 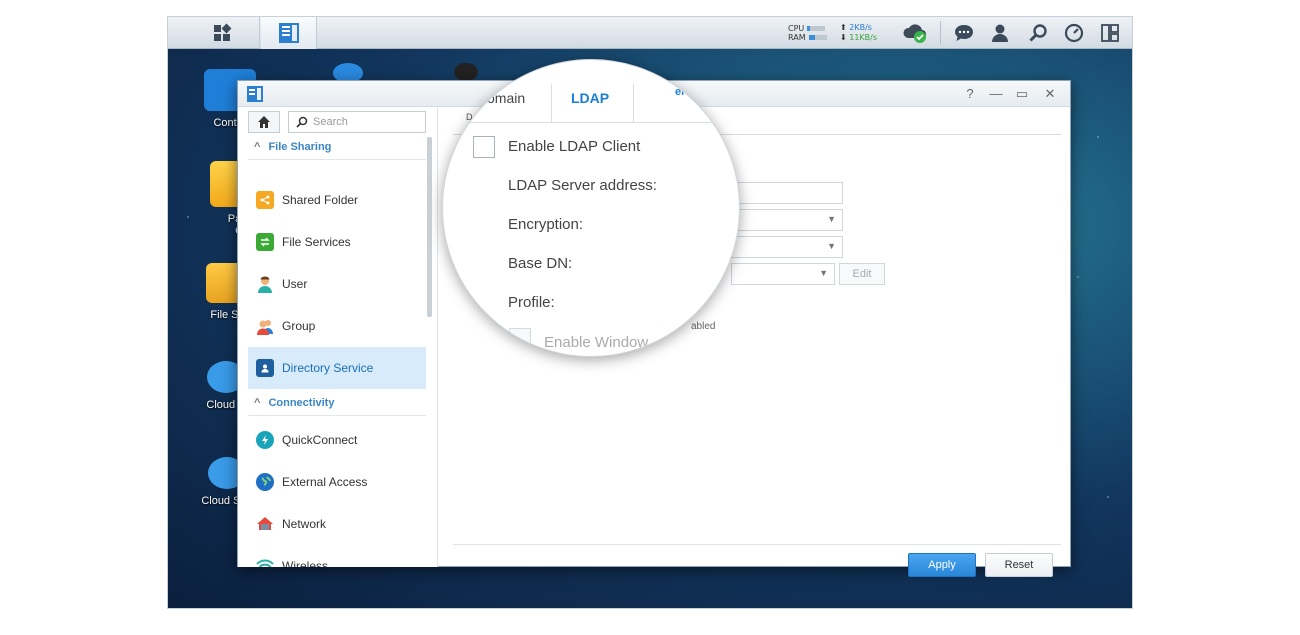 I want to click on home-button, so click(x=264, y=122).